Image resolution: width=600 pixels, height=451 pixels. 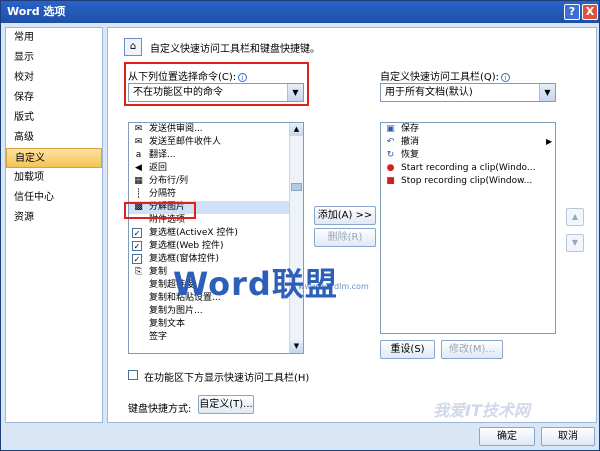 What do you see at coordinates (410, 155) in the screenshot?
I see `list-item-label: 恢复` at bounding box center [410, 155].